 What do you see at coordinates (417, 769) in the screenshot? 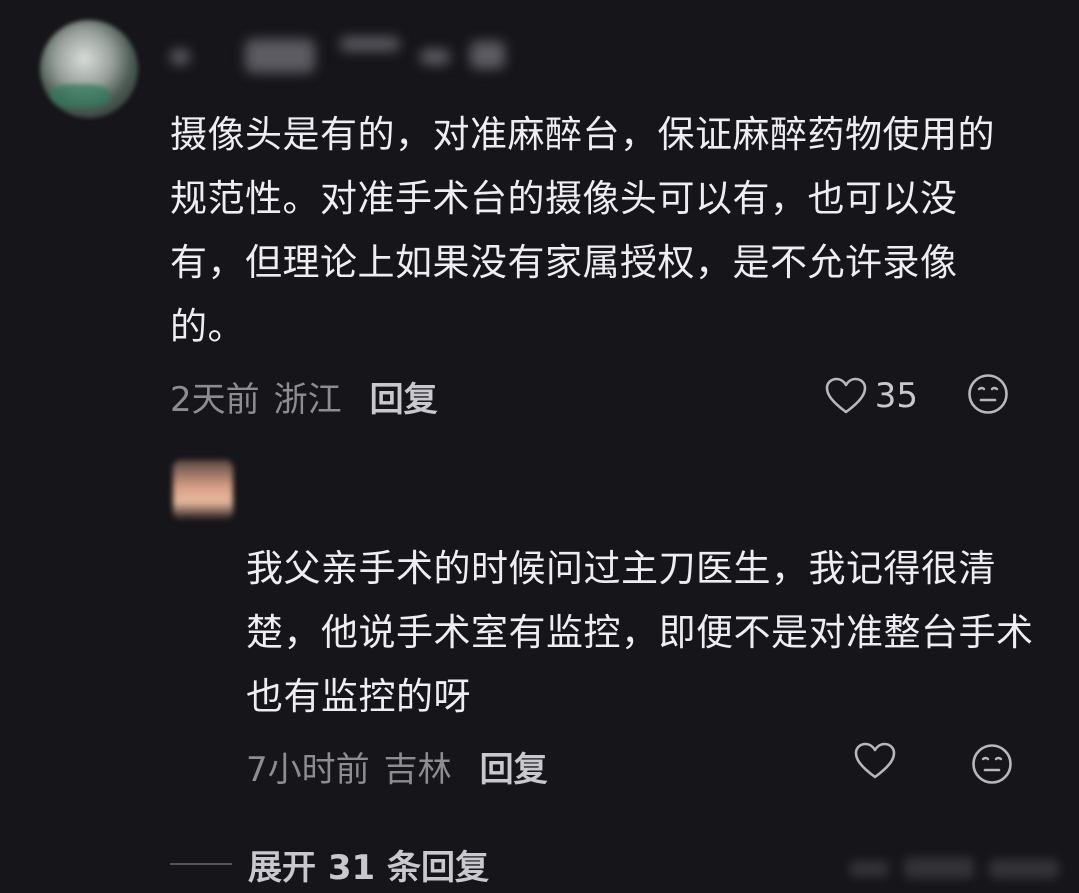
I see `reply-location: 吉林` at bounding box center [417, 769].